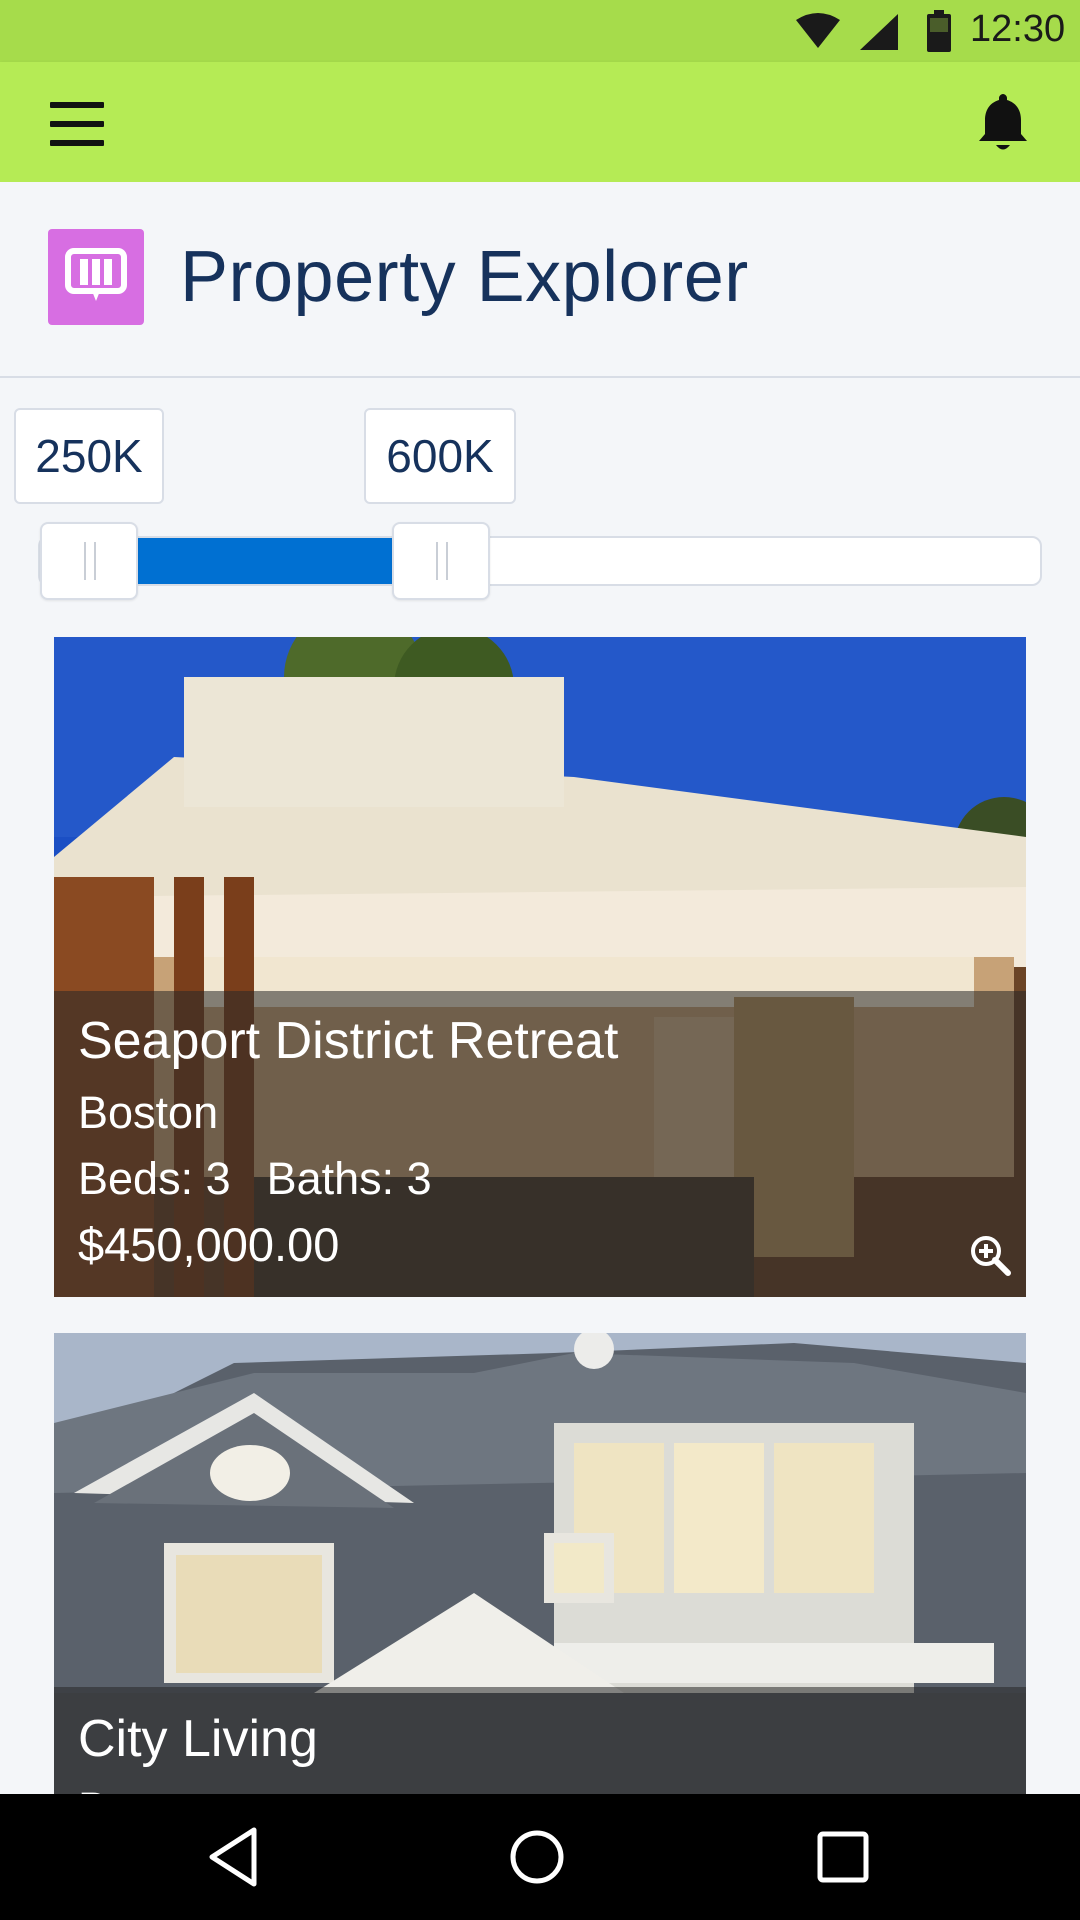 This screenshot has height=1920, width=1080. Describe the element at coordinates (441, 561) in the screenshot. I see `max-price-handle` at that location.